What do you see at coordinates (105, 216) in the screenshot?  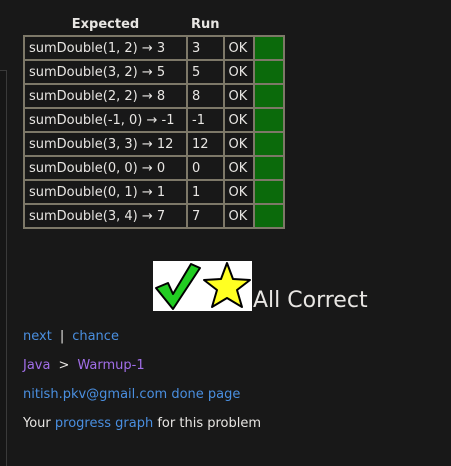 I see `expected-cell: sumDouble(3, 4) → 7` at bounding box center [105, 216].